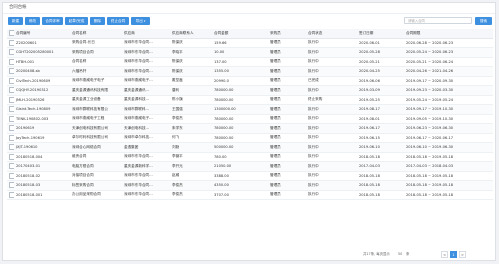  I want to click on table-cell: 刘勤, so click(191, 147).